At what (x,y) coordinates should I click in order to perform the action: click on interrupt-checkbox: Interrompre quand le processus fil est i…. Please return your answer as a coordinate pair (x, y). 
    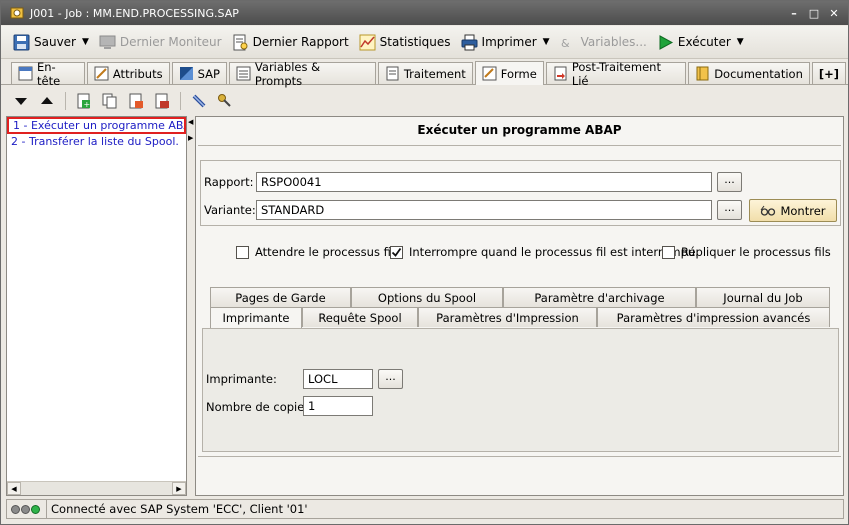
    Looking at the image, I should click on (544, 252).